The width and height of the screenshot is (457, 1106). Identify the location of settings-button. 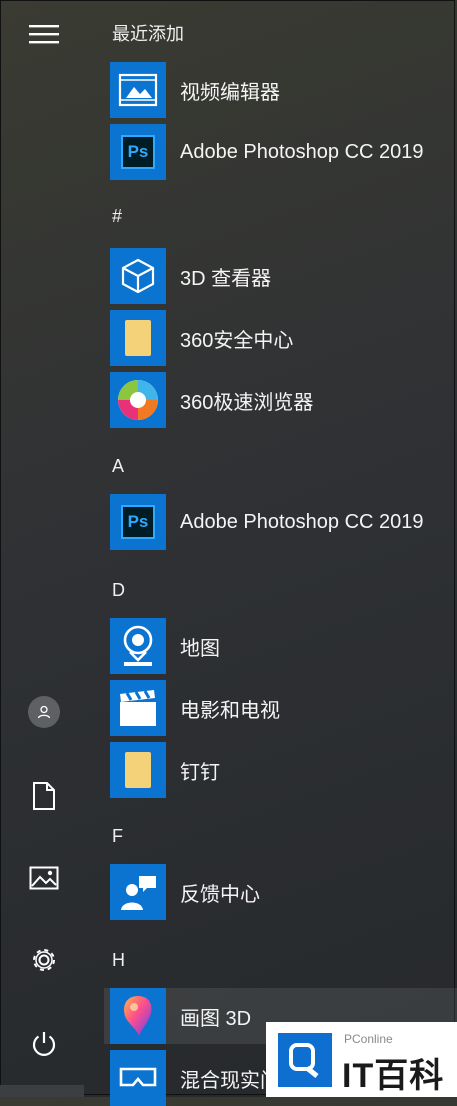
(44, 960).